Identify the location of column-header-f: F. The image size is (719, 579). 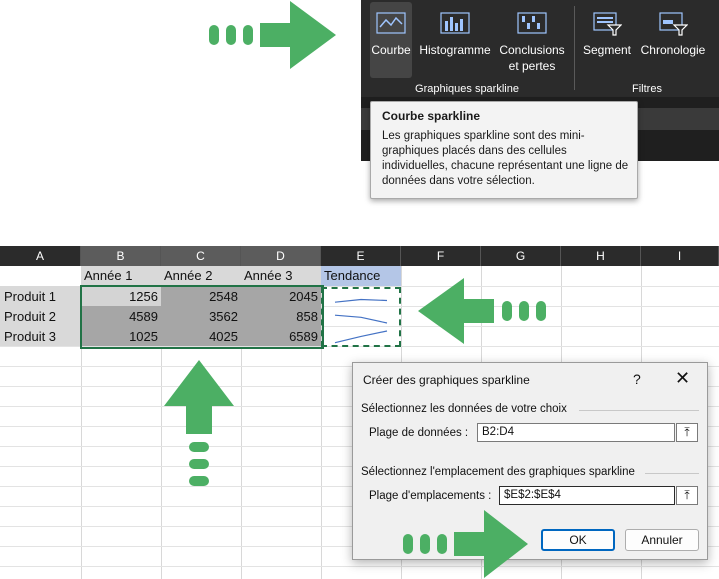
(441, 256).